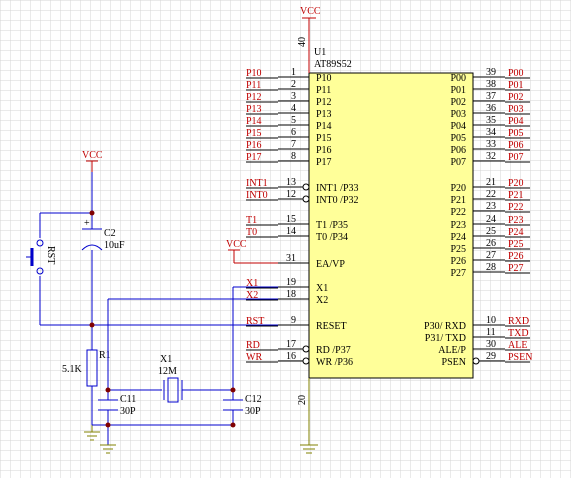 This screenshot has width=571, height=478. Describe the element at coordinates (323, 90) in the screenshot. I see `pin-name: P11` at that location.